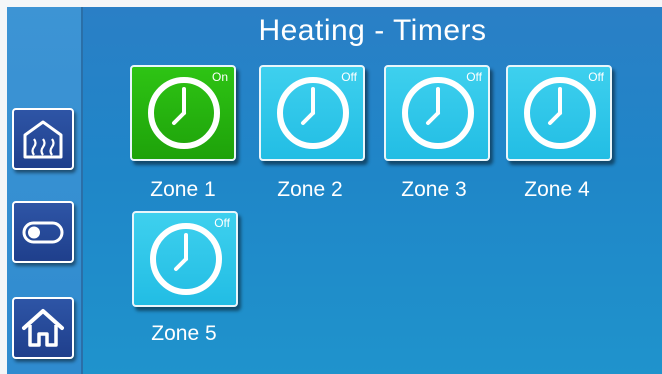 Image resolution: width=662 pixels, height=374 pixels. Describe the element at coordinates (45, 190) in the screenshot. I see `sidebar` at that location.